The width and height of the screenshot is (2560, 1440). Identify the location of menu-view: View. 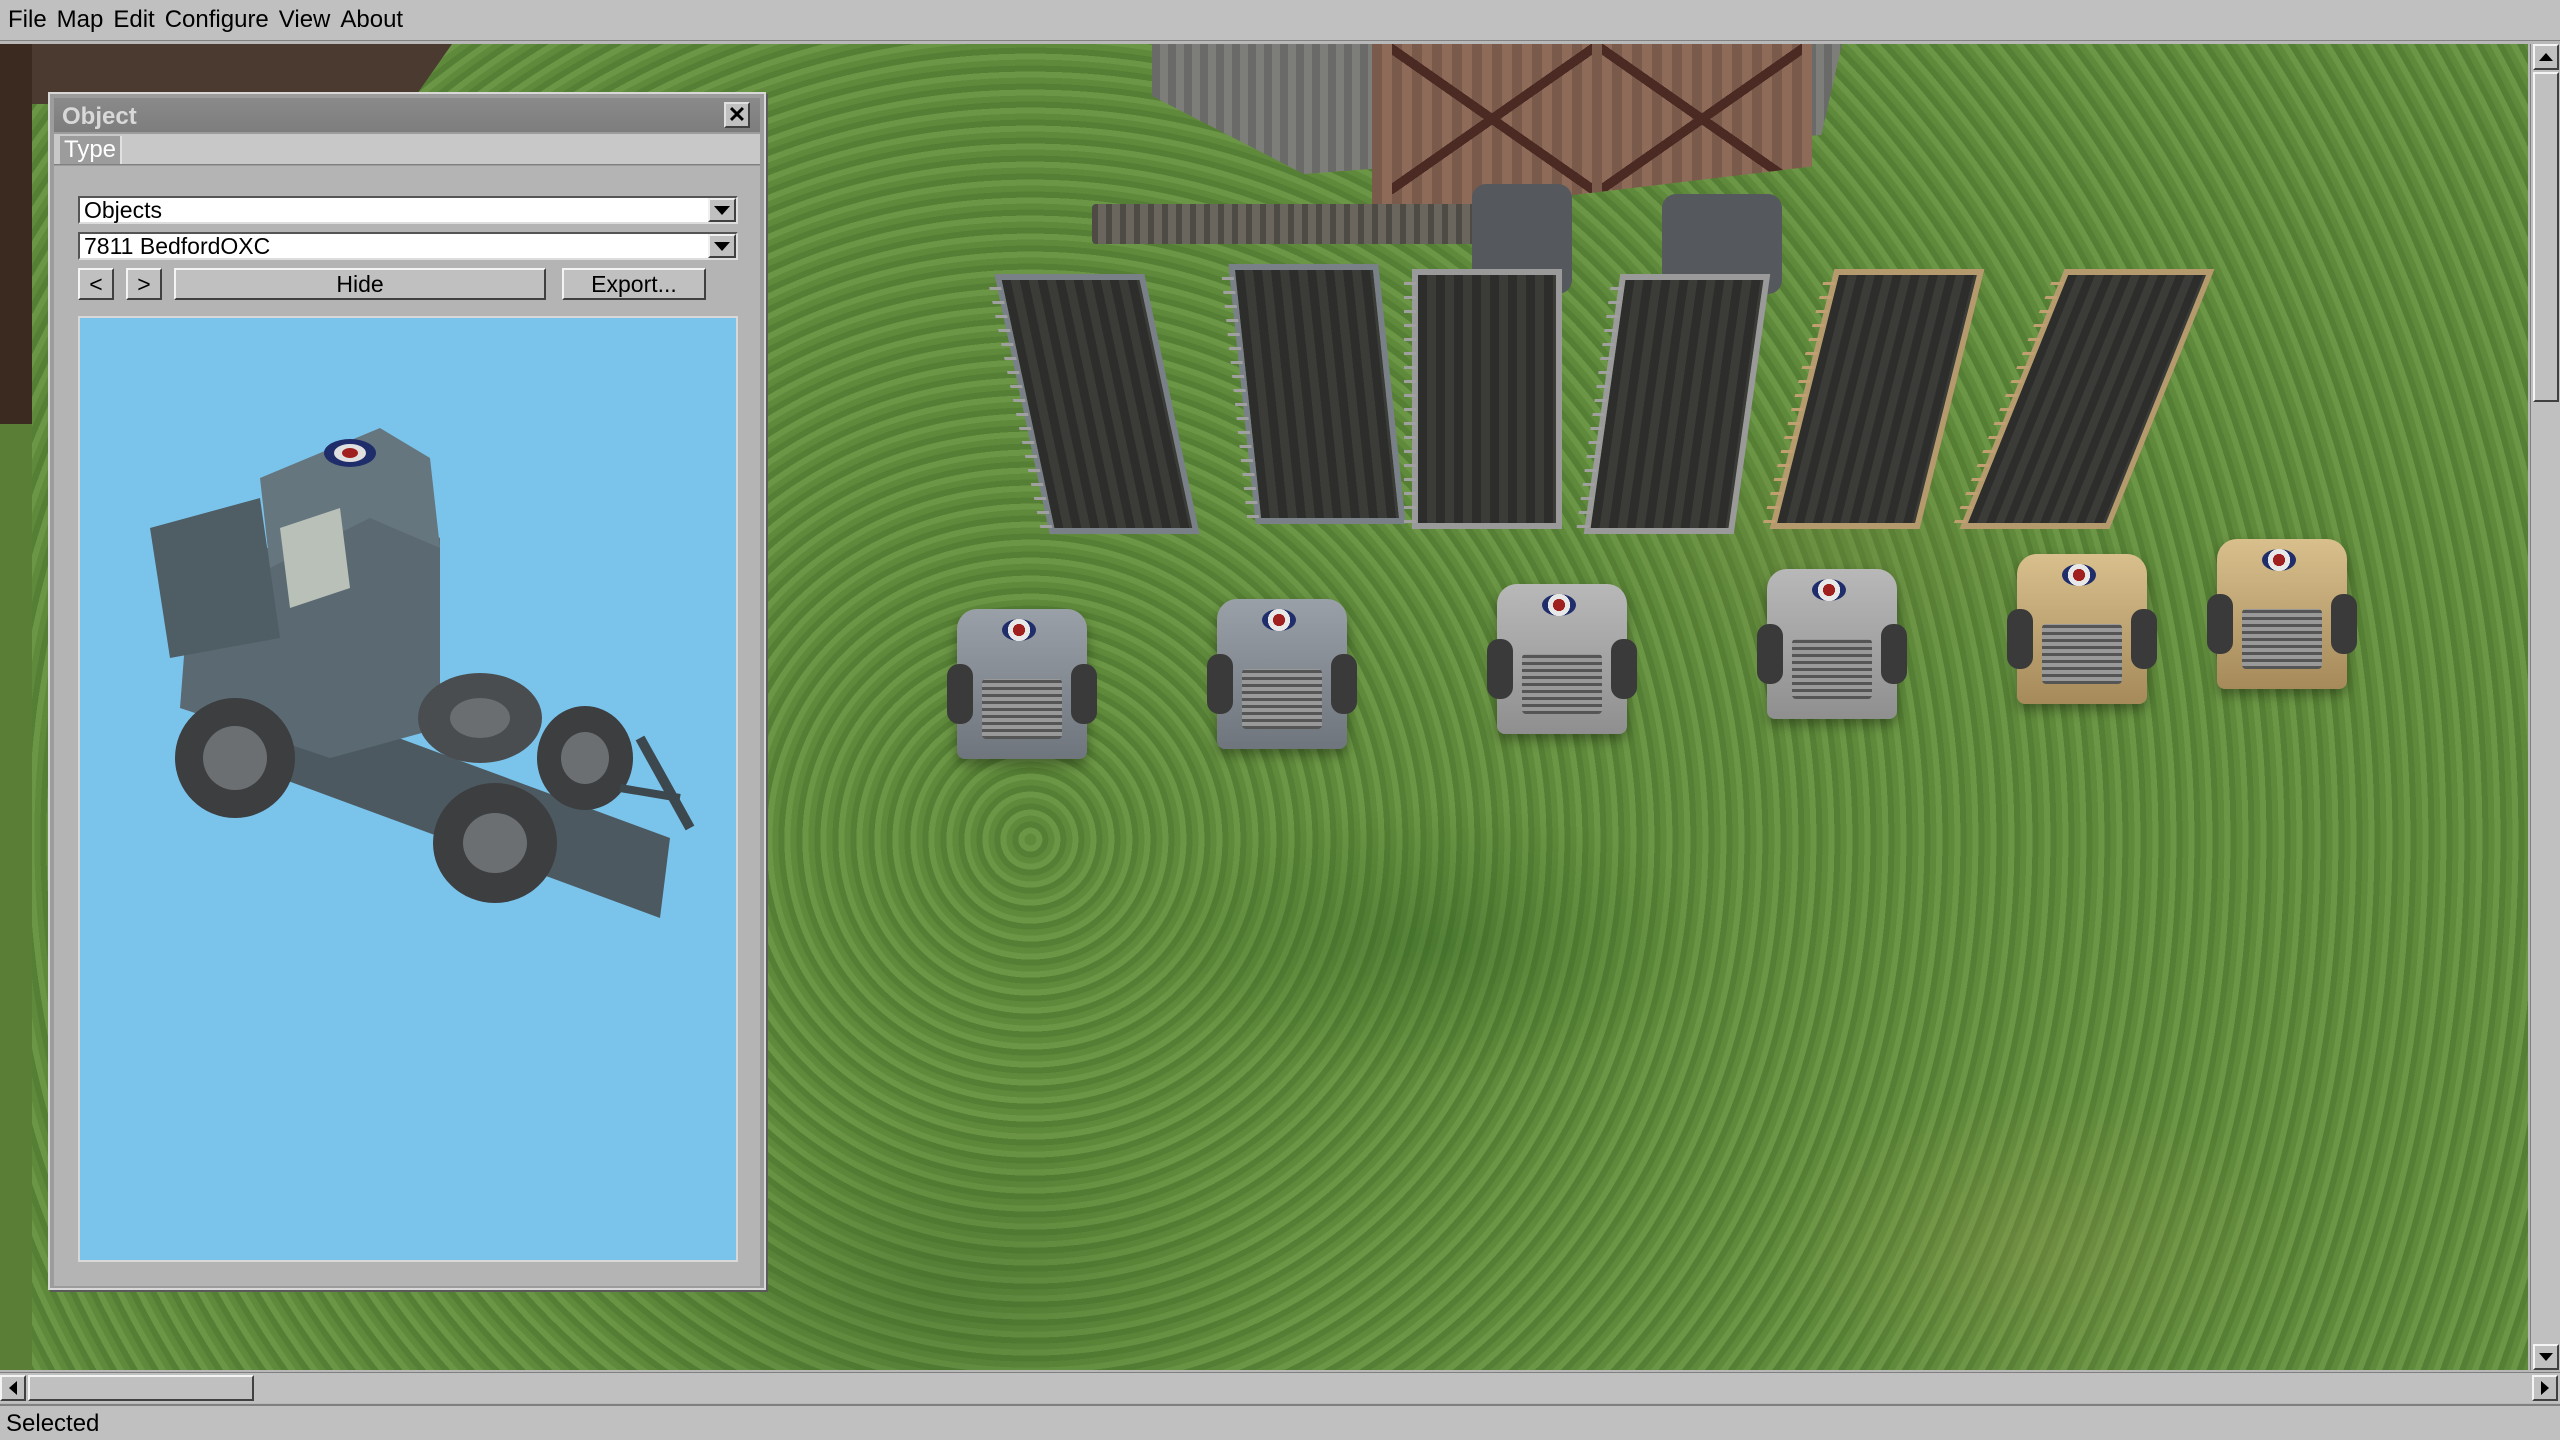
(305, 20).